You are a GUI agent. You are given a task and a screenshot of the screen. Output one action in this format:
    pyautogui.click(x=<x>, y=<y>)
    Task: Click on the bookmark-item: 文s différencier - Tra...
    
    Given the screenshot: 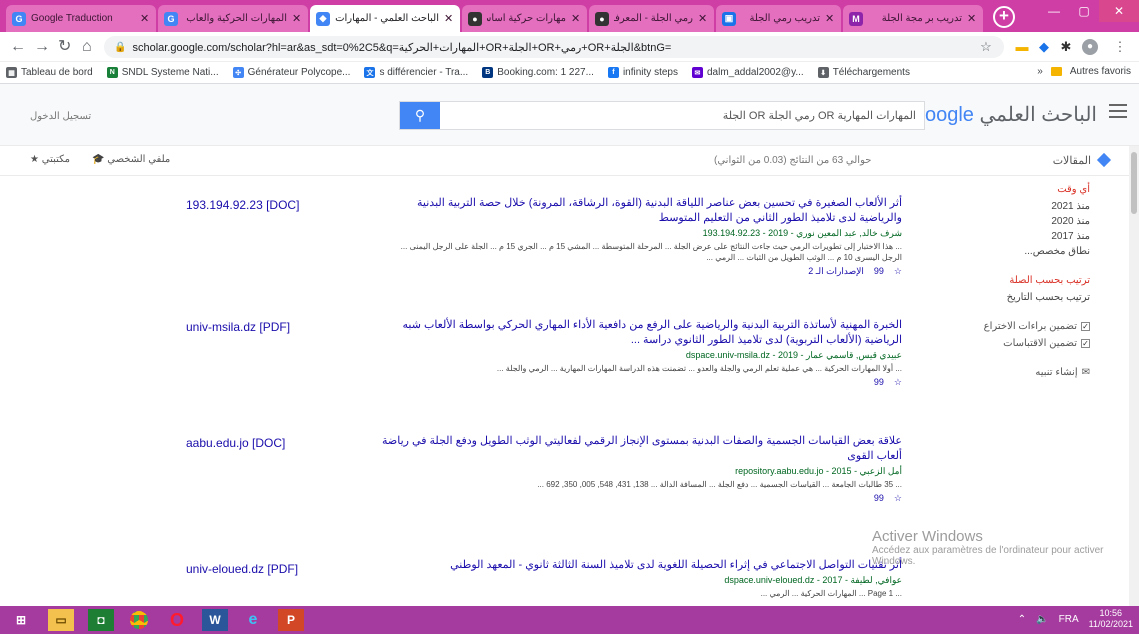 What is the action you would take?
    pyautogui.click(x=416, y=72)
    